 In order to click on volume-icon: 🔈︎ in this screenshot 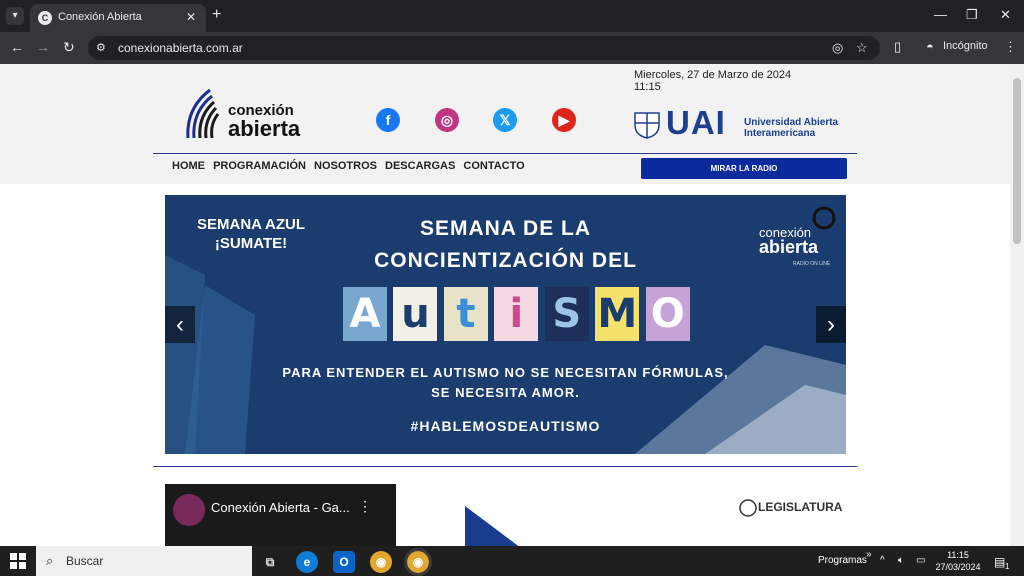, I will do `click(901, 560)`.